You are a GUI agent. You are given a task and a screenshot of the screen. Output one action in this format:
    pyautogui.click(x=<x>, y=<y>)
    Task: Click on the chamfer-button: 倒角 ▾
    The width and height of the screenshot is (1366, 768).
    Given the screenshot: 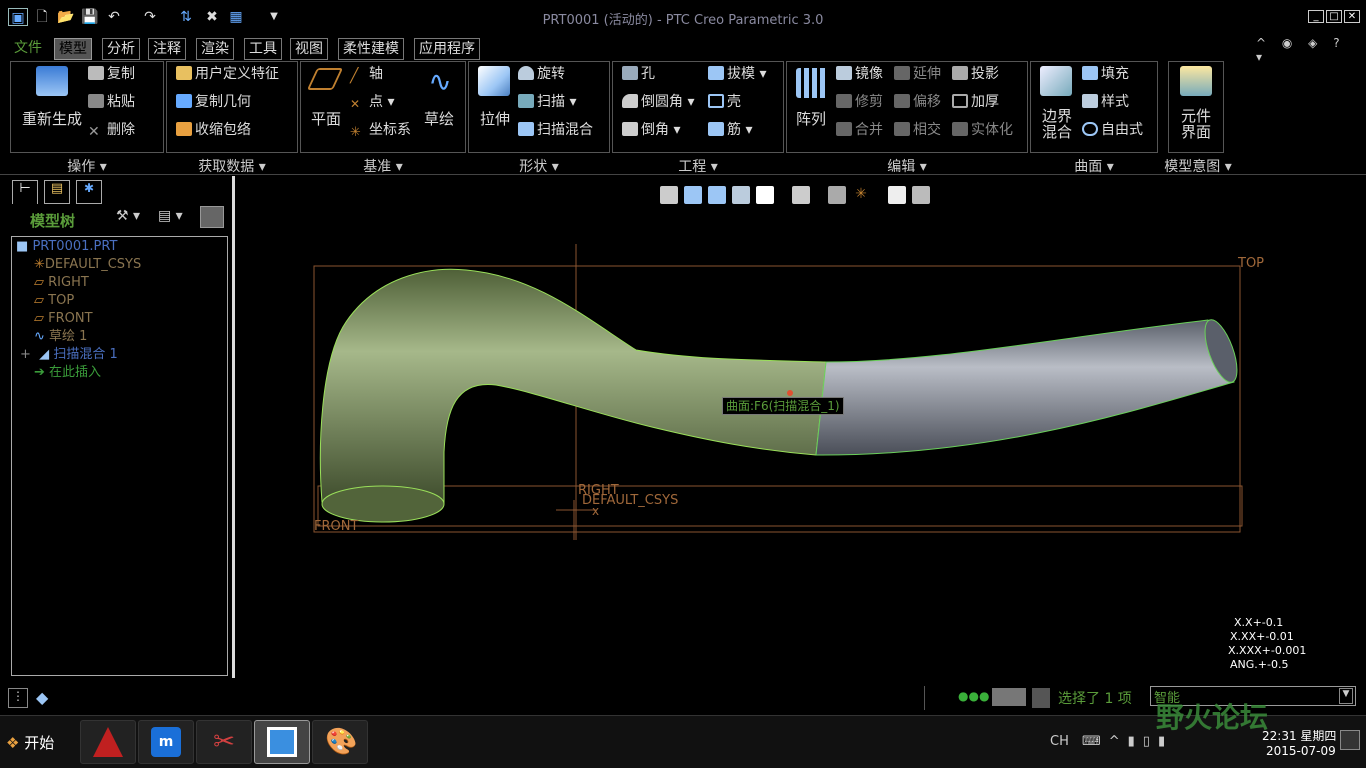 What is the action you would take?
    pyautogui.click(x=651, y=130)
    